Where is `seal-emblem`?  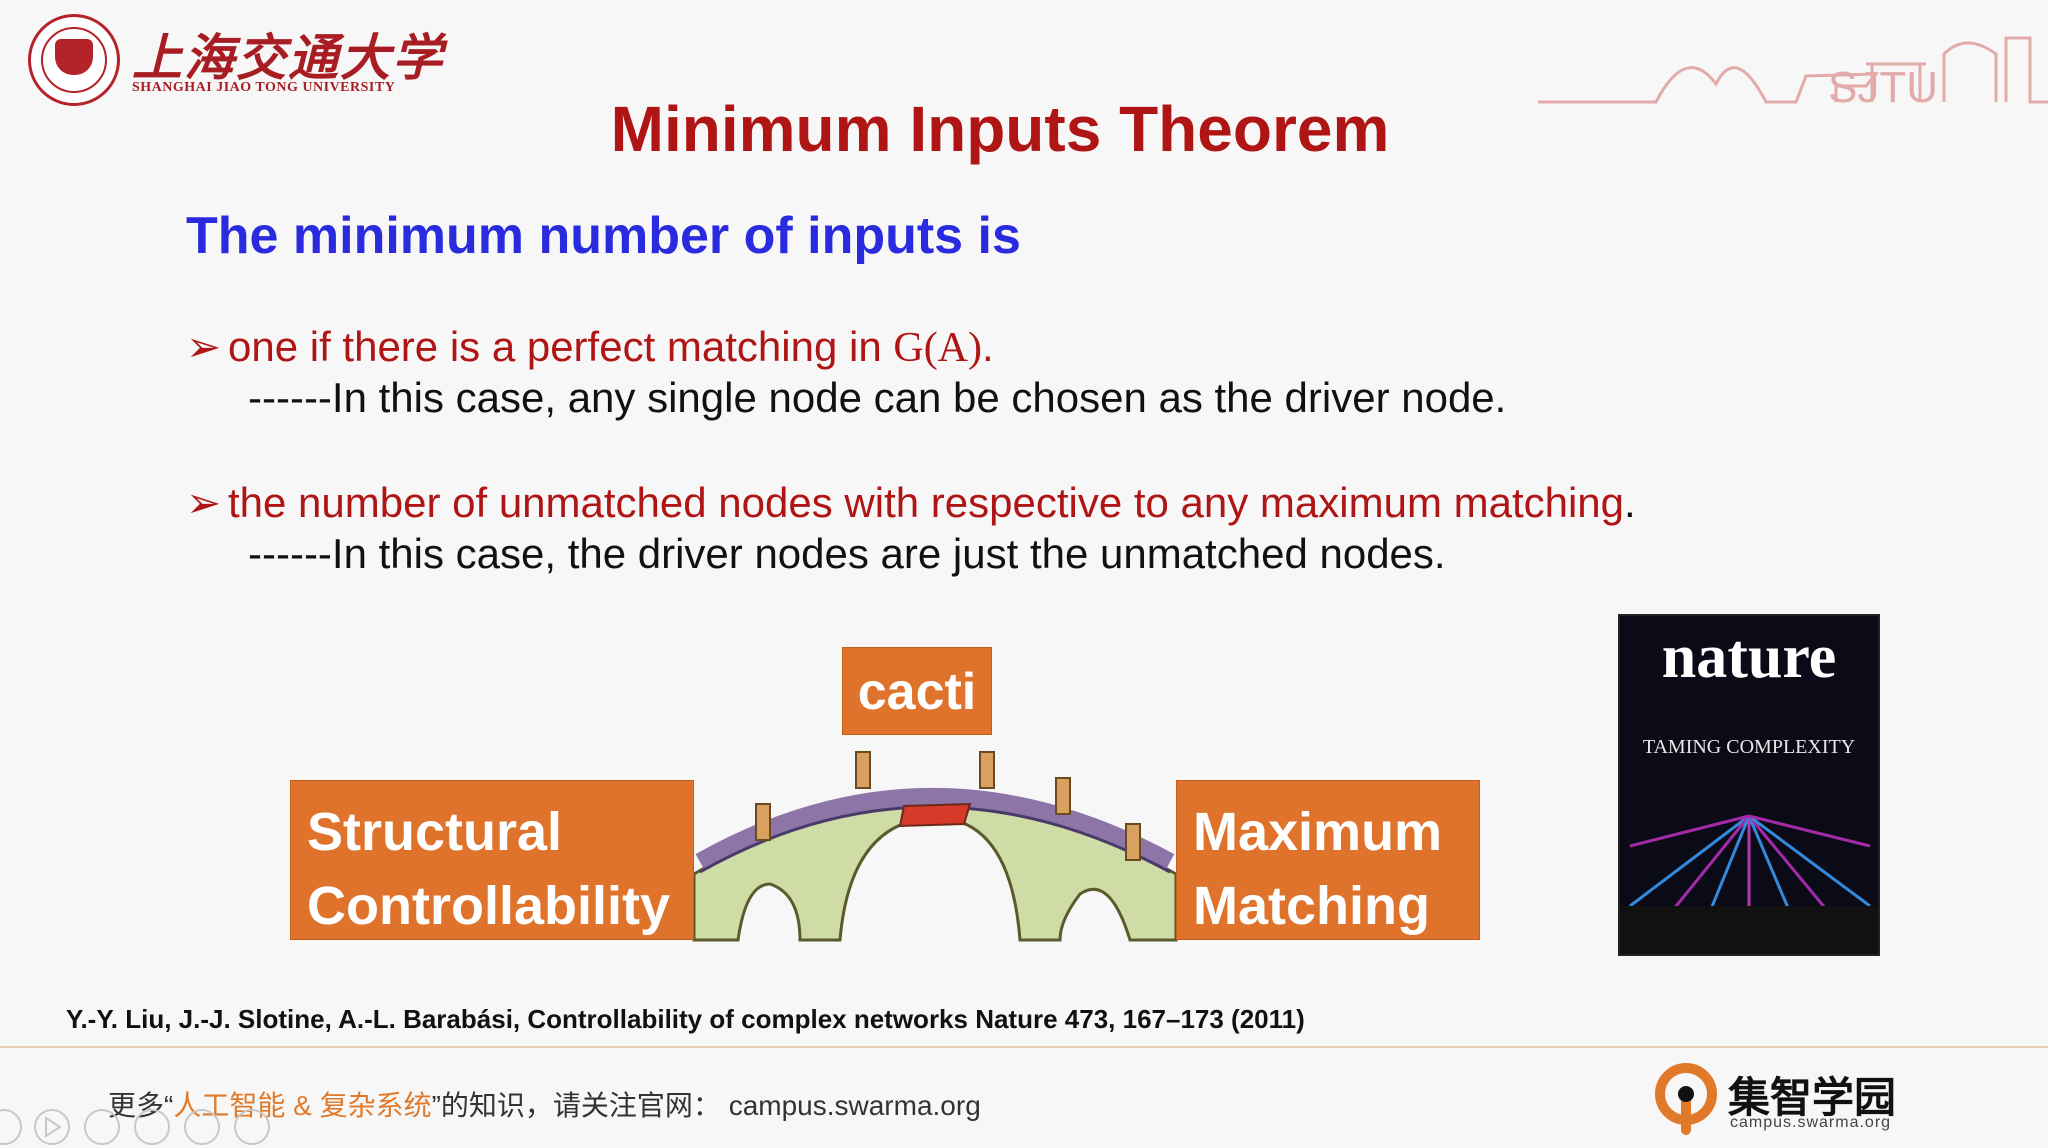
seal-emblem is located at coordinates (74, 57).